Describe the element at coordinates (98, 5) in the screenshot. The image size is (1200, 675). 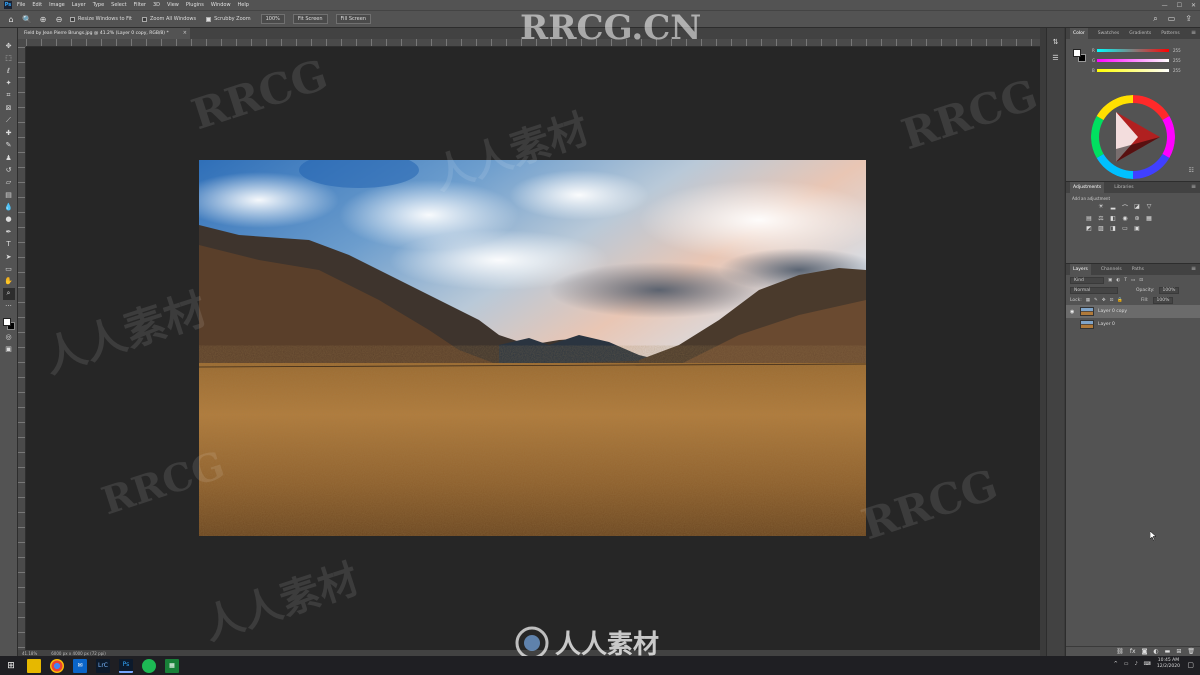
I see `menu-type: Type` at that location.